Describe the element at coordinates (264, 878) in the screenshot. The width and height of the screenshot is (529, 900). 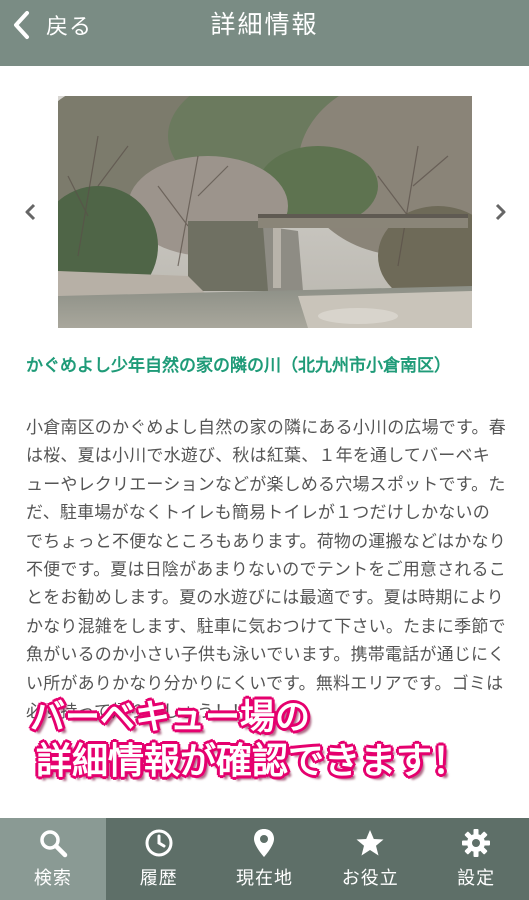
I see `tab-current-location-label: 現在地` at that location.